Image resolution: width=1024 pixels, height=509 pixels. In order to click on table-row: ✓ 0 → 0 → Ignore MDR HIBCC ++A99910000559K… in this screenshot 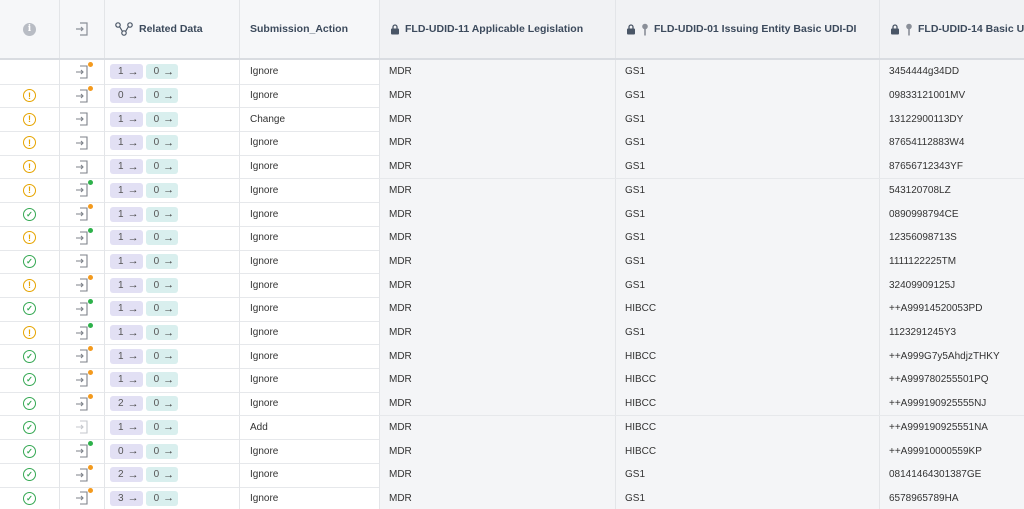, I will do `click(512, 451)`.